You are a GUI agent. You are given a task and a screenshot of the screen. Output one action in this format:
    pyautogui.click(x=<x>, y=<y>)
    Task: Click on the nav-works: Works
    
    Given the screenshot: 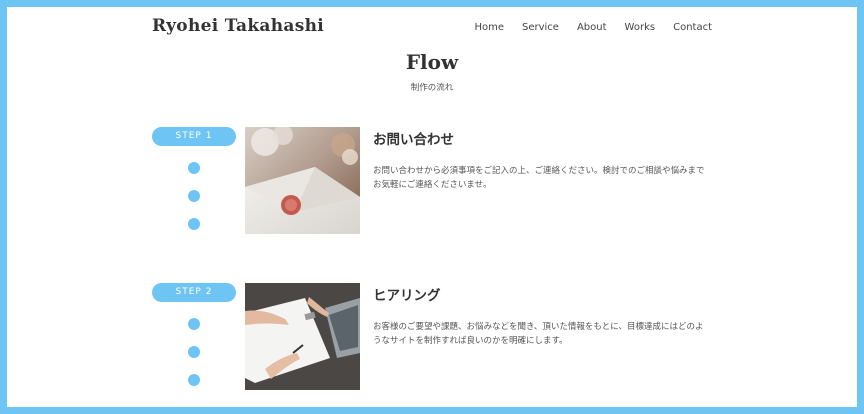 What is the action you would take?
    pyautogui.click(x=640, y=27)
    